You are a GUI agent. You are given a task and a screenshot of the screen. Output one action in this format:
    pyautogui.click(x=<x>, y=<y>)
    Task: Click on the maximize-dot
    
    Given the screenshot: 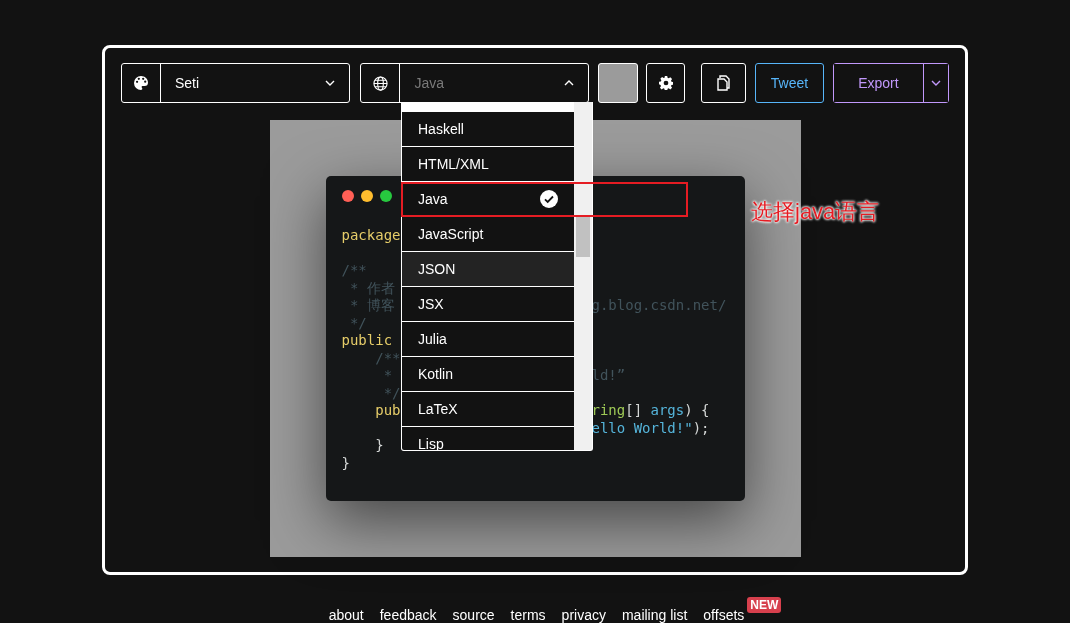 What is the action you would take?
    pyautogui.click(x=385, y=196)
    